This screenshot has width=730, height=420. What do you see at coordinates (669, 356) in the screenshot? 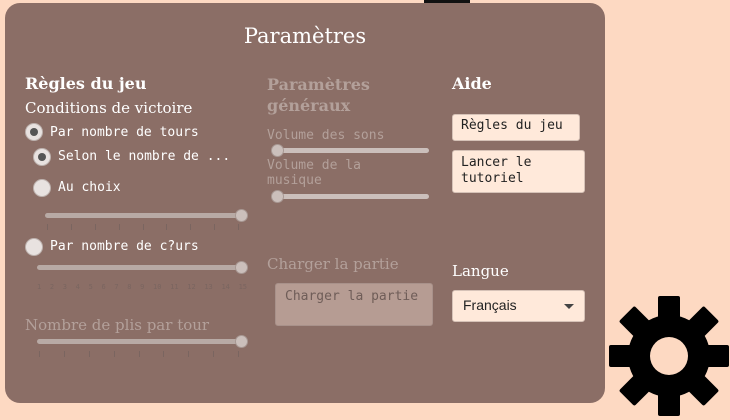
I see `gear-icon` at bounding box center [669, 356].